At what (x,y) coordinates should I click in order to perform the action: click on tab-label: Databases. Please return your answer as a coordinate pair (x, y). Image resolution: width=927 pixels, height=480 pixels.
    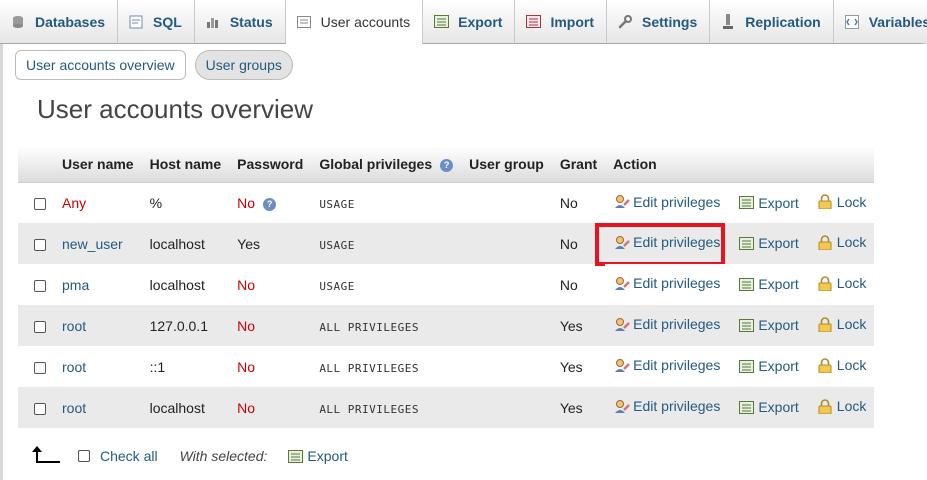
    Looking at the image, I should click on (70, 21).